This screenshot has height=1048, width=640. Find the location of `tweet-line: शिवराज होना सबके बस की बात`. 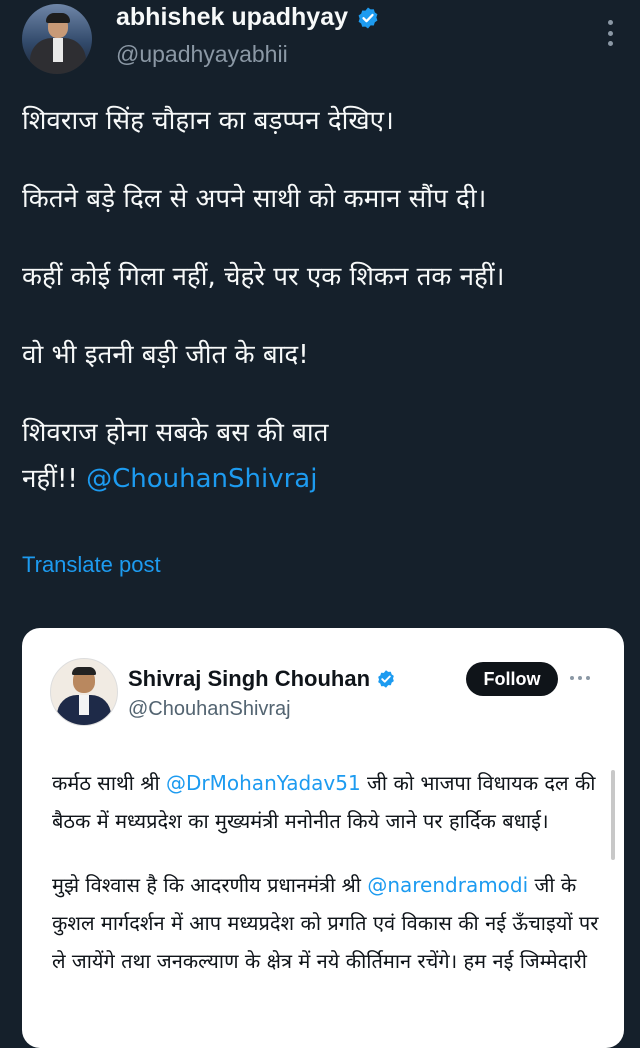

tweet-line: शिवराज होना सबके बस की बात is located at coordinates (175, 433).